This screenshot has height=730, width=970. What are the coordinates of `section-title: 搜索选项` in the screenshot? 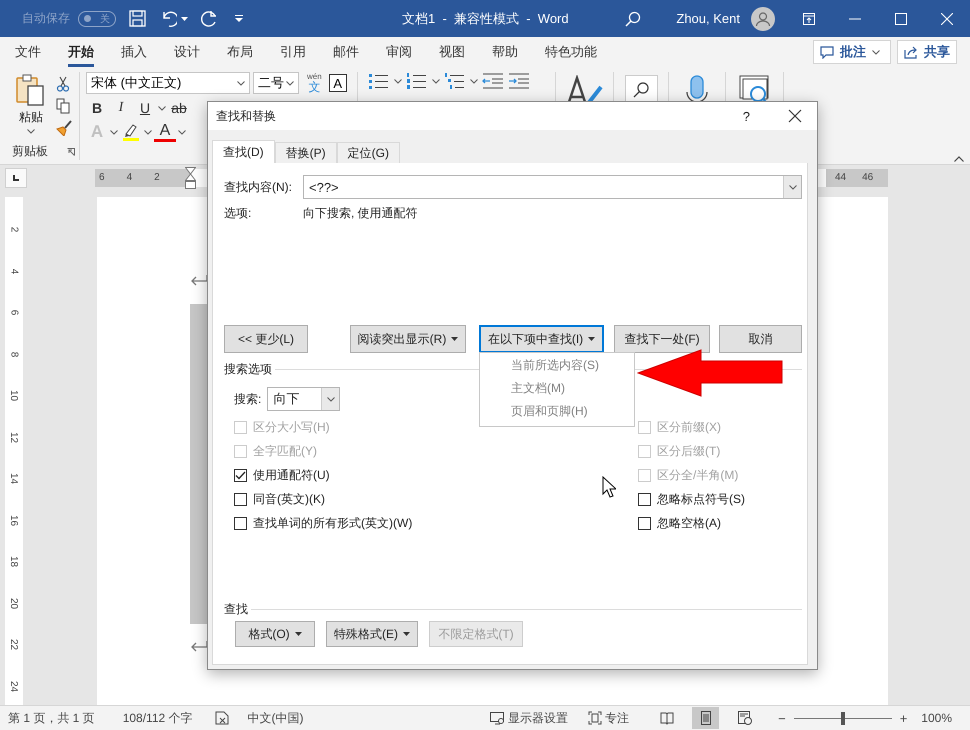 It's located at (248, 369).